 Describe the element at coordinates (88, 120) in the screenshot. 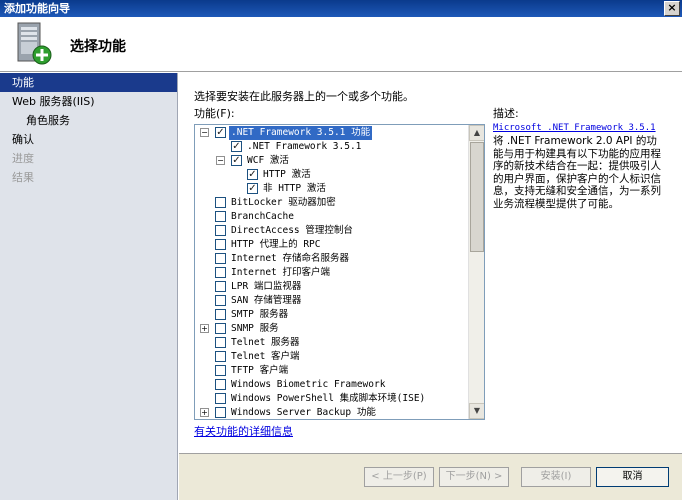

I see `step-role-services: 角色服务` at that location.